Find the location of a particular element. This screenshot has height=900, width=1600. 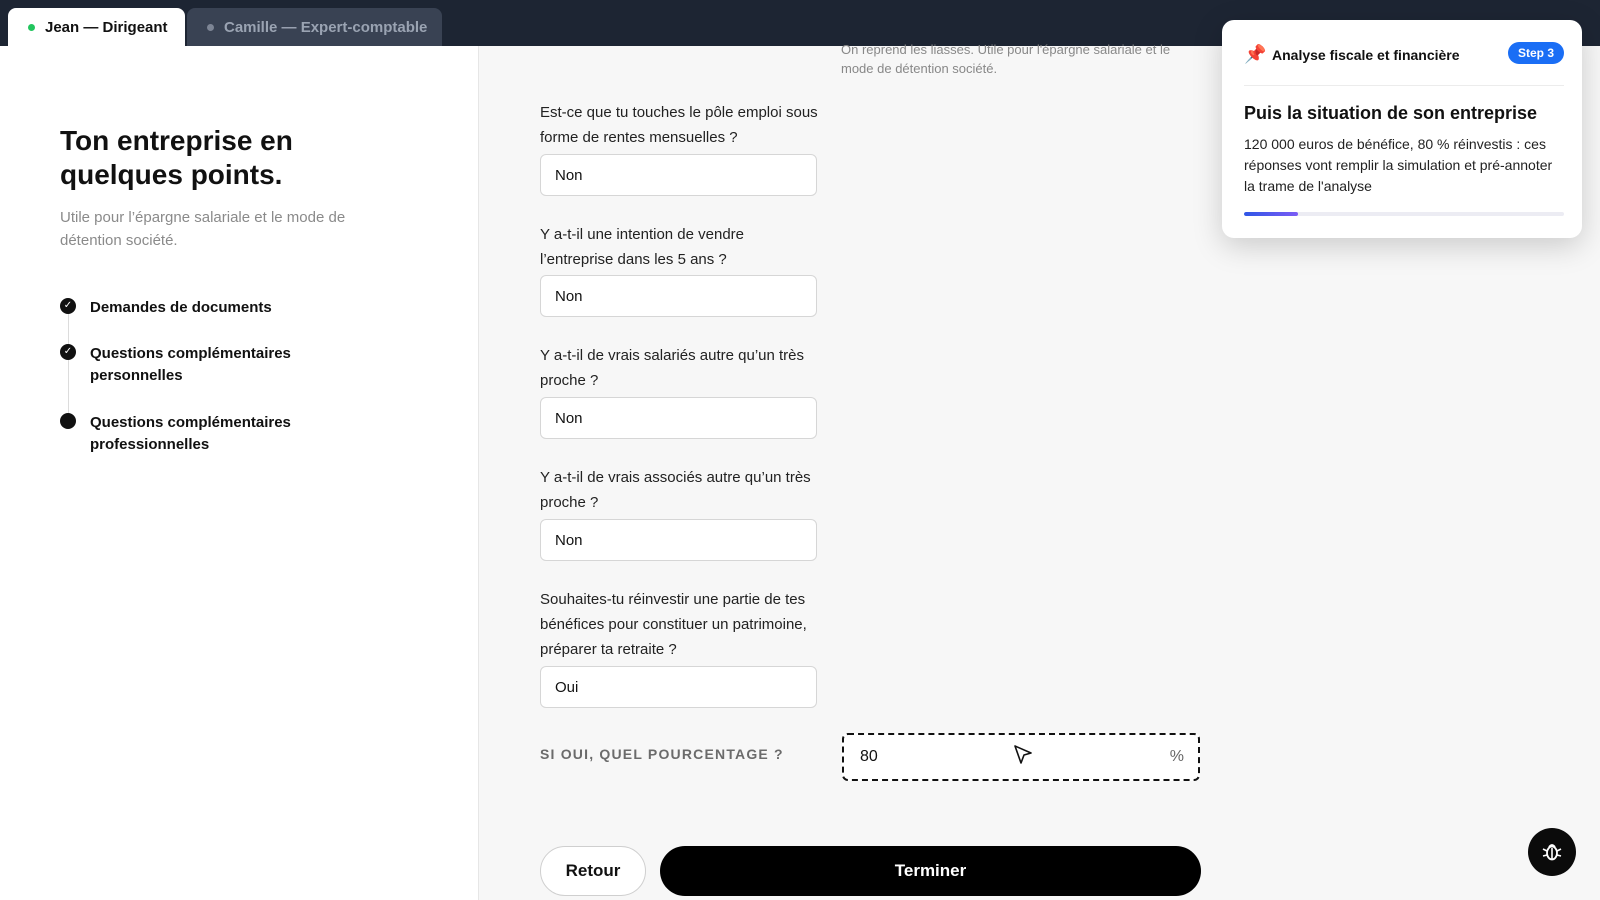

pin-icon: 📌 is located at coordinates (1255, 54).